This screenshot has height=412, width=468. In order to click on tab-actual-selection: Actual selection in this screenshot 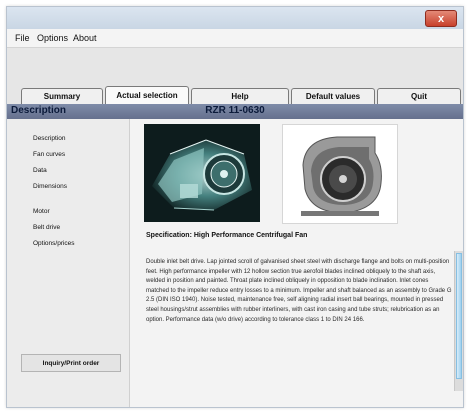, I will do `click(147, 95)`.